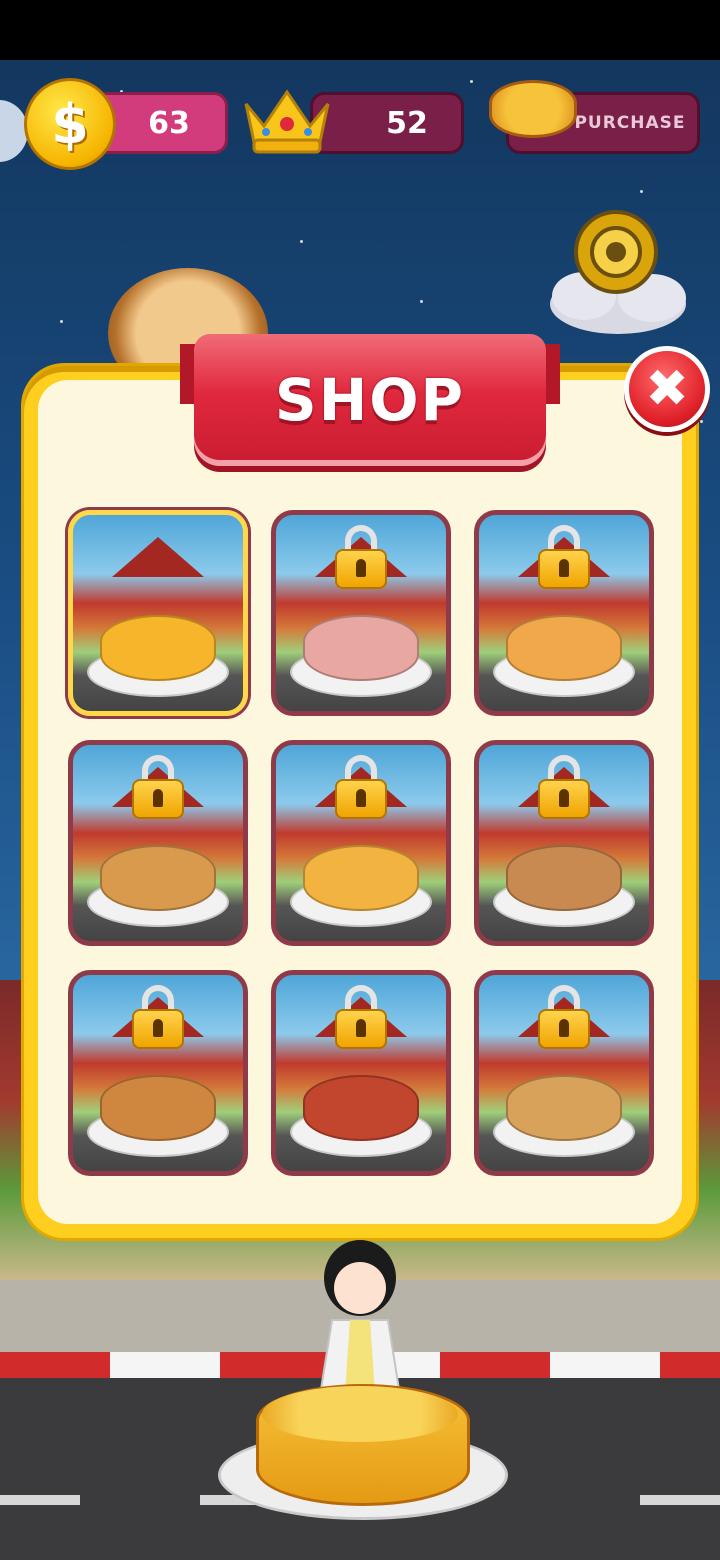 This screenshot has height=1560, width=720. Describe the element at coordinates (158, 843) in the screenshot. I see `shop-item-burger-bun` at that location.